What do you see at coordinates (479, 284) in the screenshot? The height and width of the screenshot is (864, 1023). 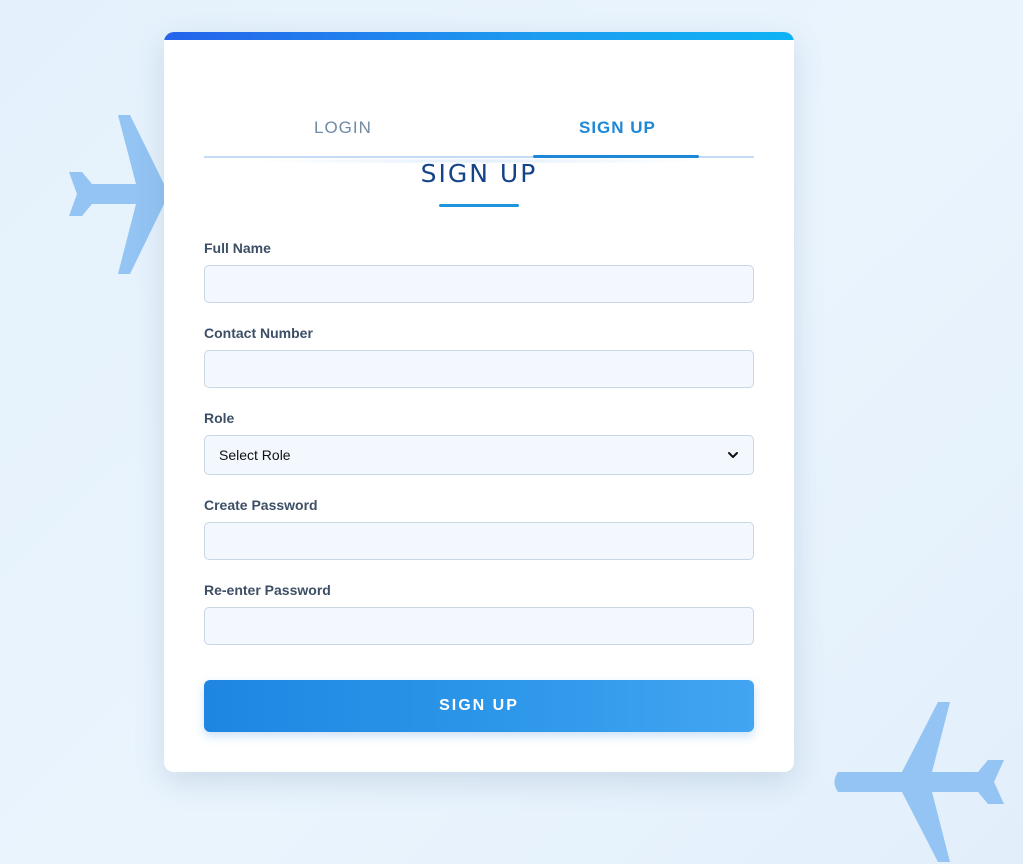 I see `full-name-input` at bounding box center [479, 284].